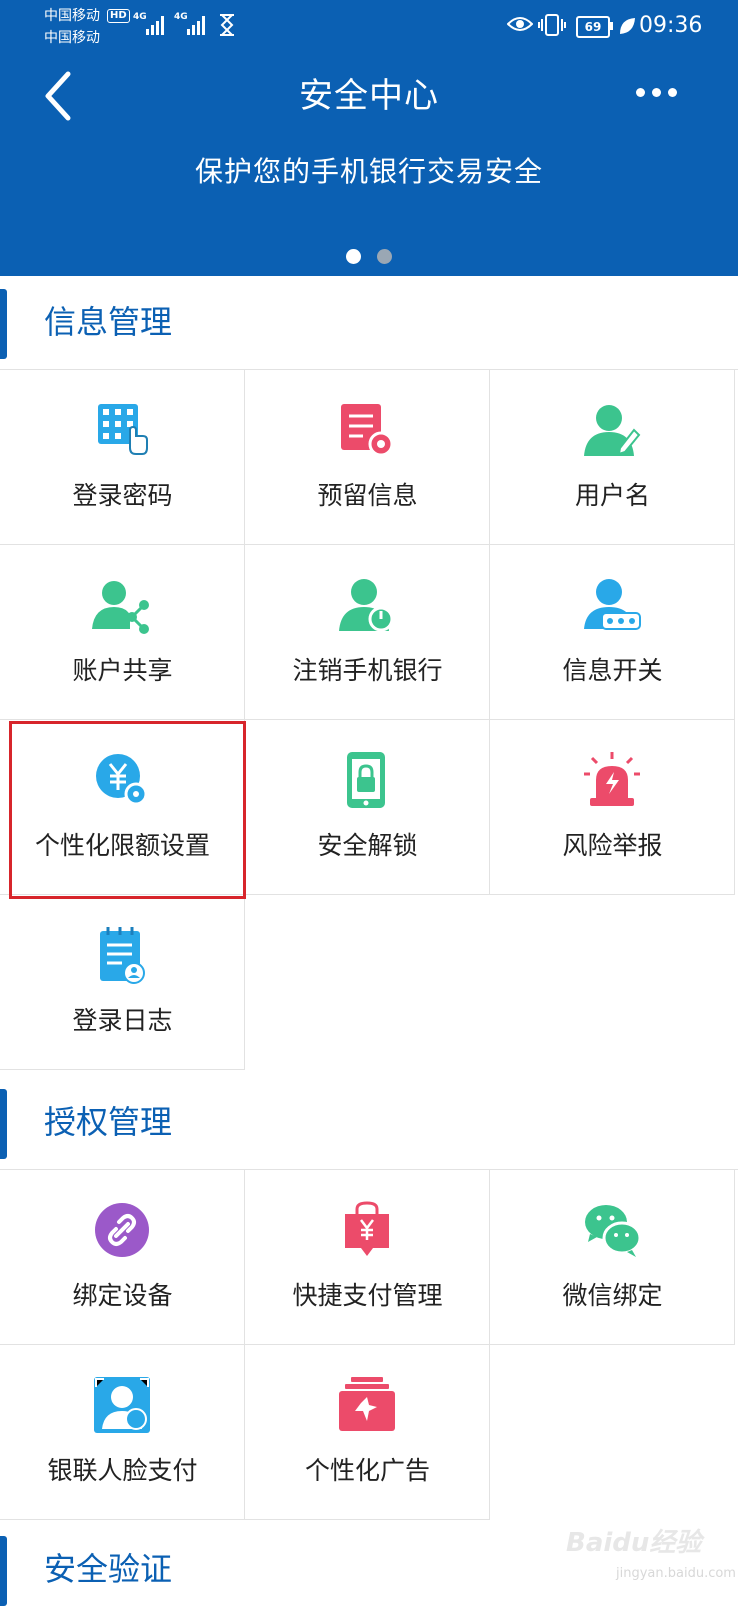  Describe the element at coordinates (676, 1573) in the screenshot. I see `watermark-sub: jingyan.baidu.com` at that location.